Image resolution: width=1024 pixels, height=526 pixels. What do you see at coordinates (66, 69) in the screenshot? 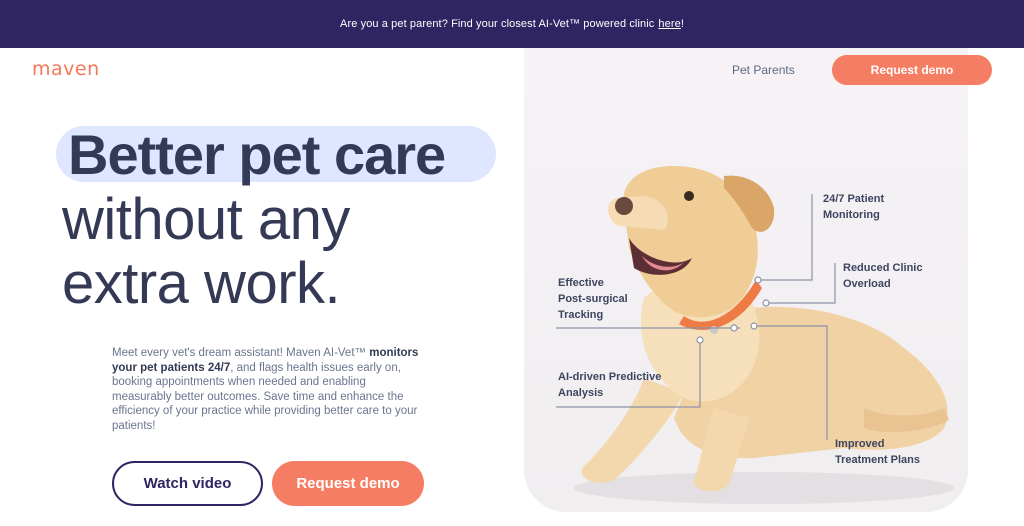
I see `maven-logo: maven` at bounding box center [66, 69].